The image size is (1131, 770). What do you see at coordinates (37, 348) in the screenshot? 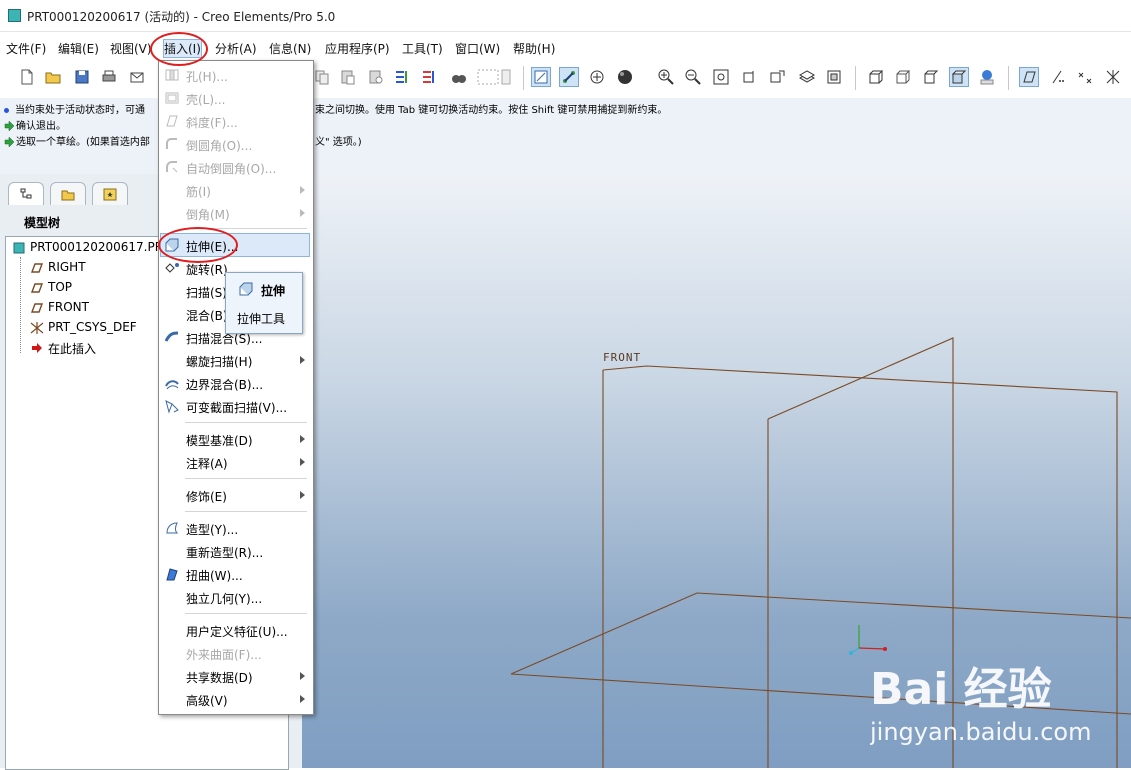
I see `insert-arrow-icon` at bounding box center [37, 348].